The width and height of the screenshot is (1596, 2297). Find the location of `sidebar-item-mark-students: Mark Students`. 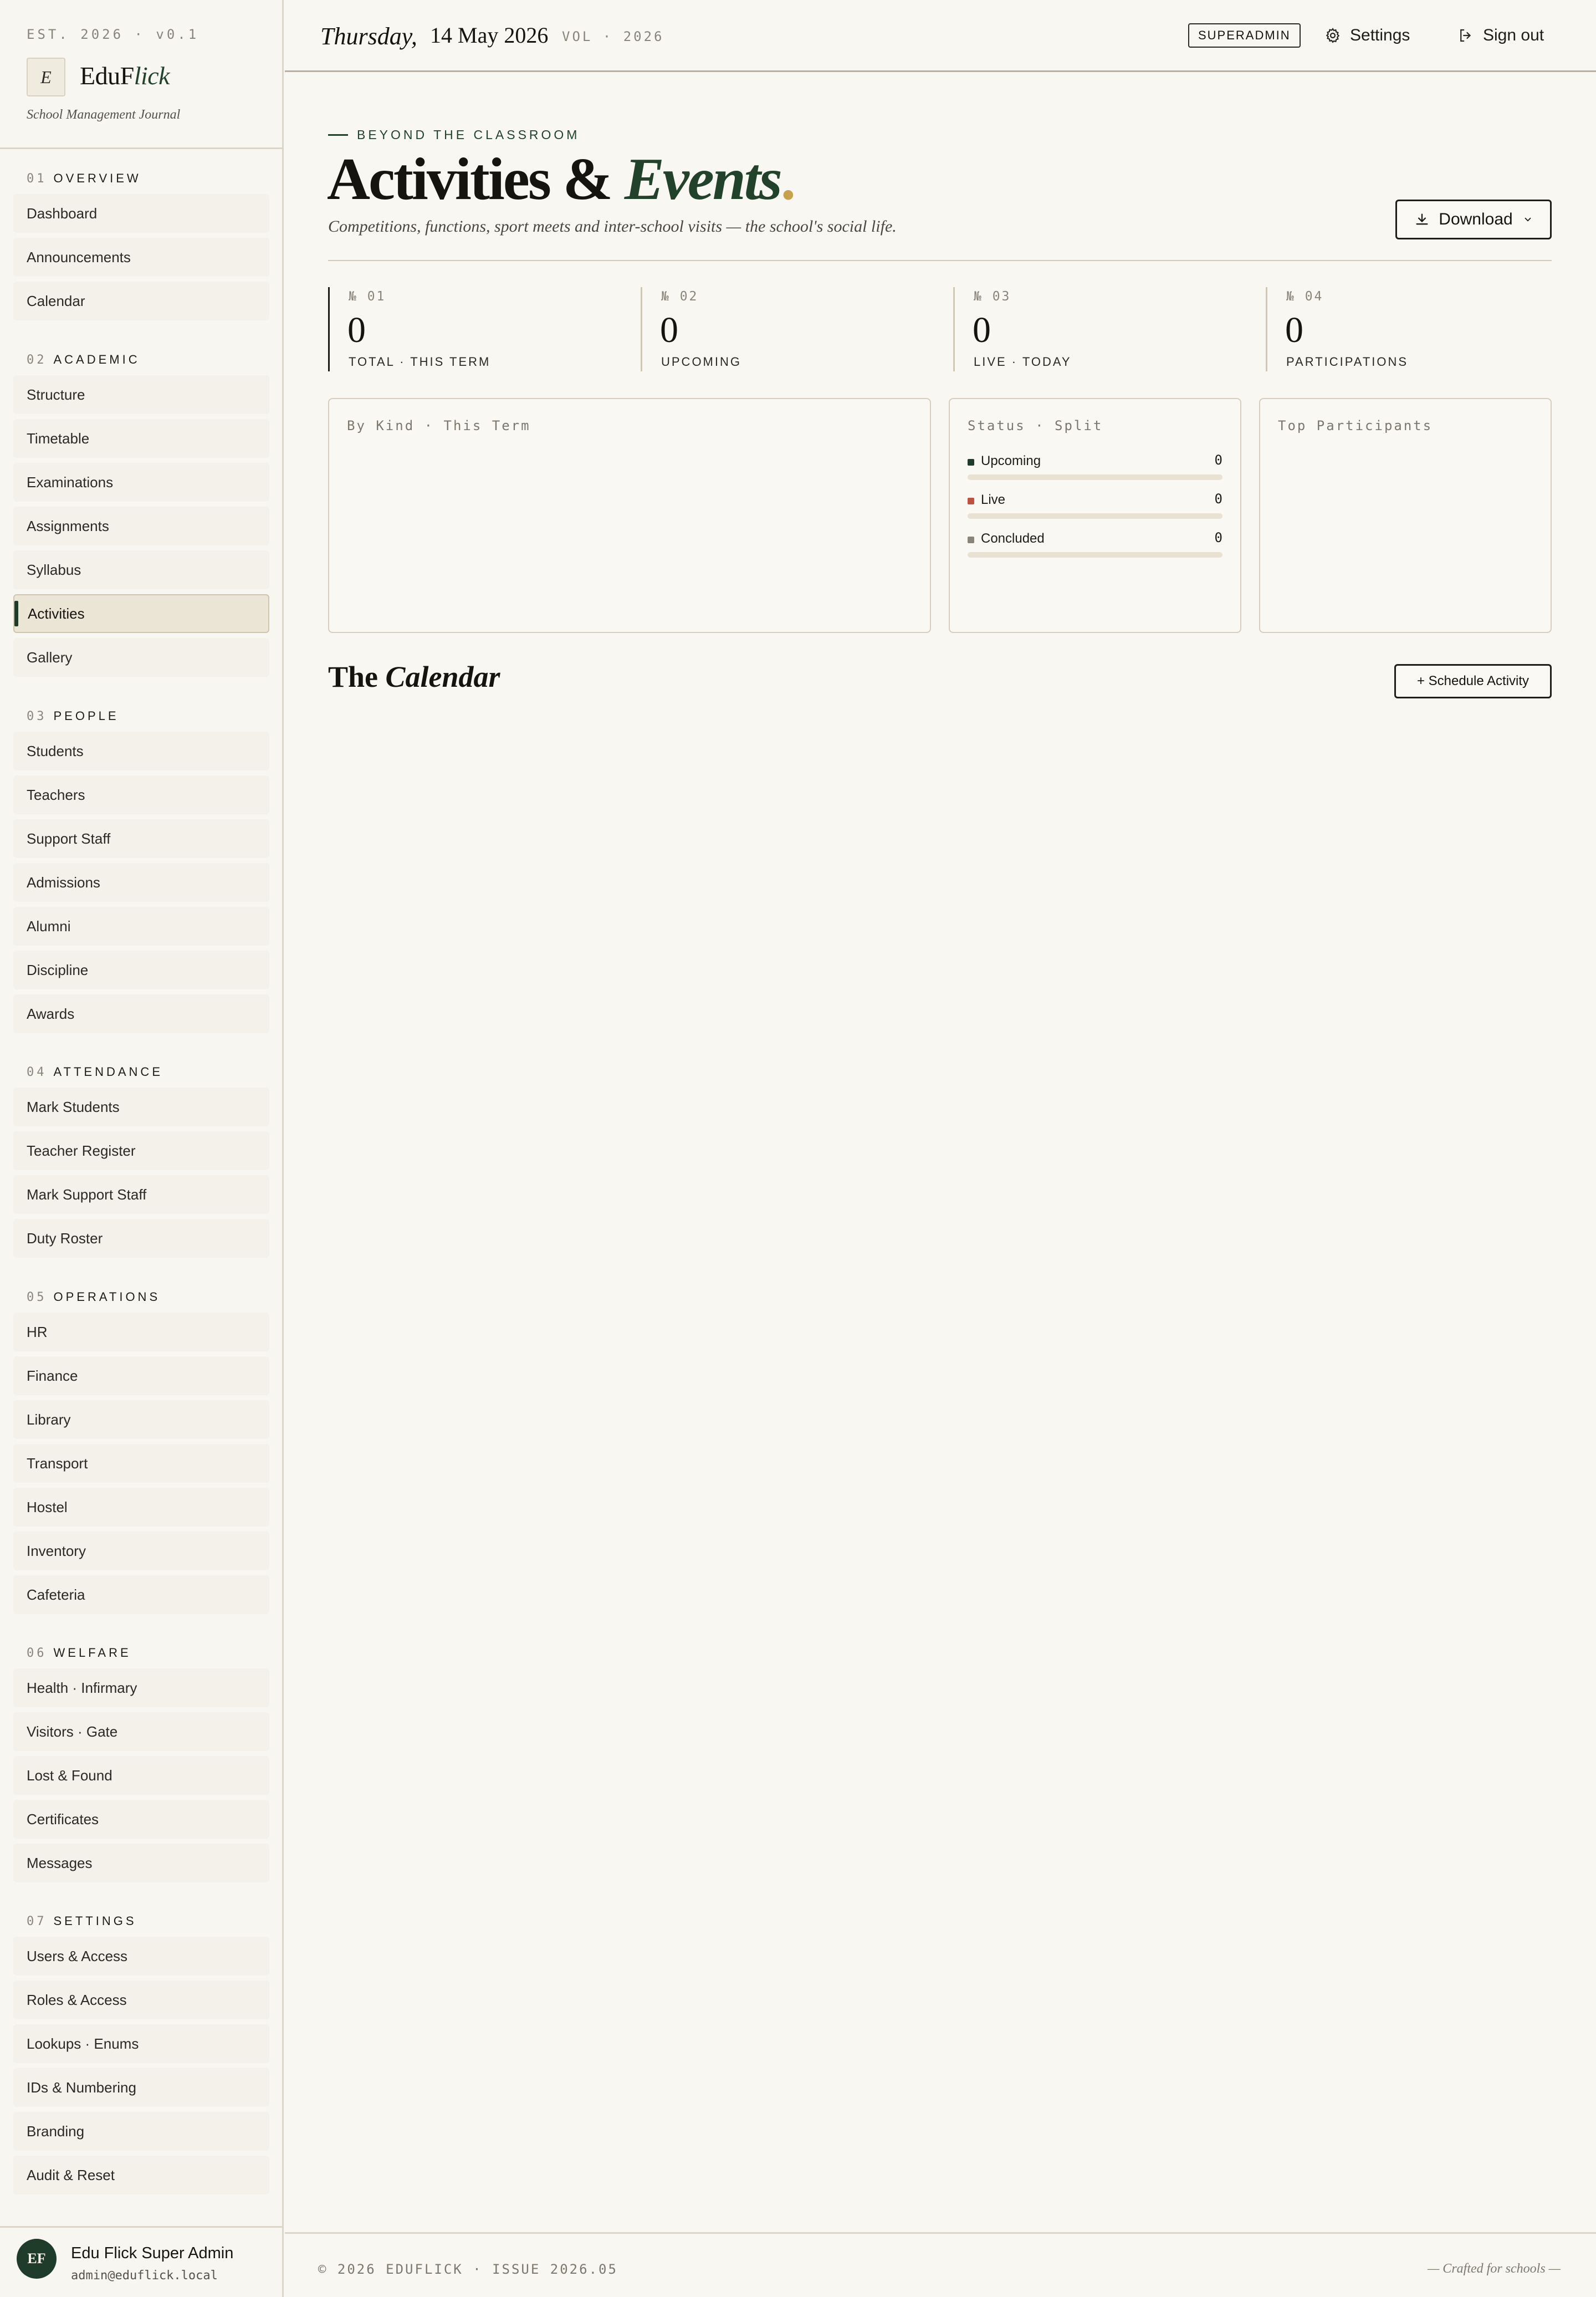

sidebar-item-mark-students: Mark Students is located at coordinates (141, 1107).